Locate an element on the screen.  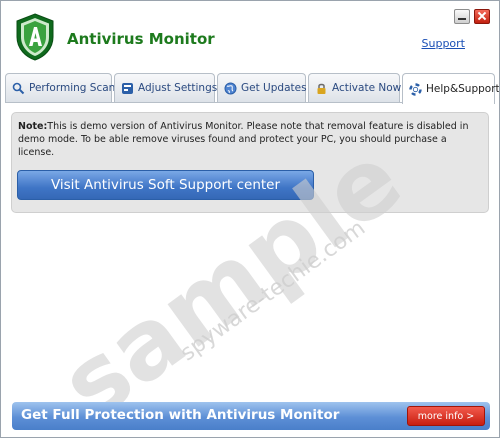
tab-label: Adjust Settings is located at coordinates (178, 88).